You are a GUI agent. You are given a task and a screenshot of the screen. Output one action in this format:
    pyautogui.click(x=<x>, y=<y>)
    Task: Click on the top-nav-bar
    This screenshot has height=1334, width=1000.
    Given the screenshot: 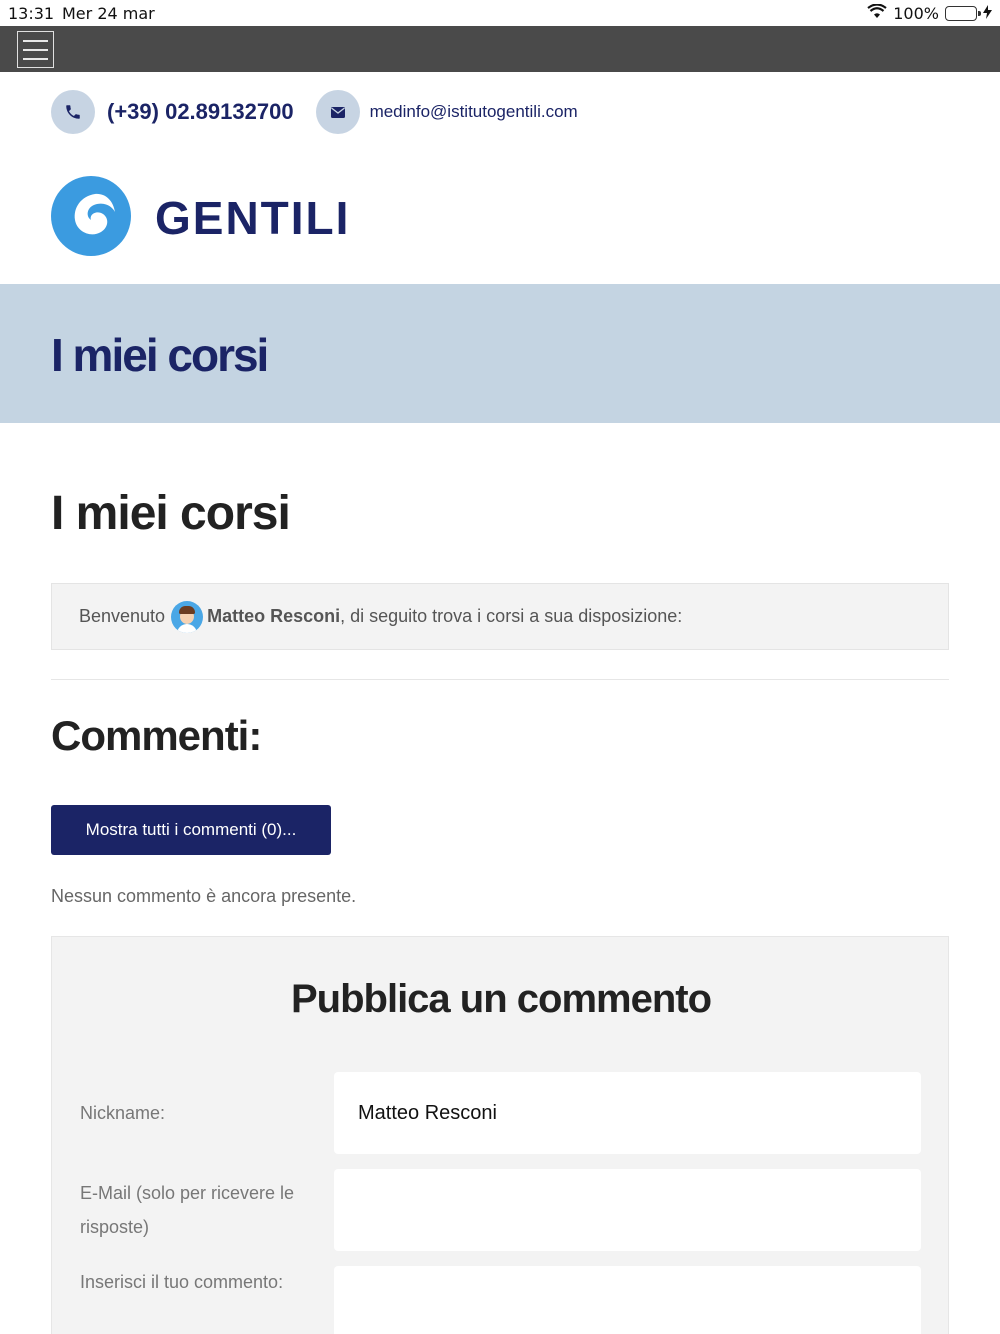 What is the action you would take?
    pyautogui.click(x=500, y=49)
    